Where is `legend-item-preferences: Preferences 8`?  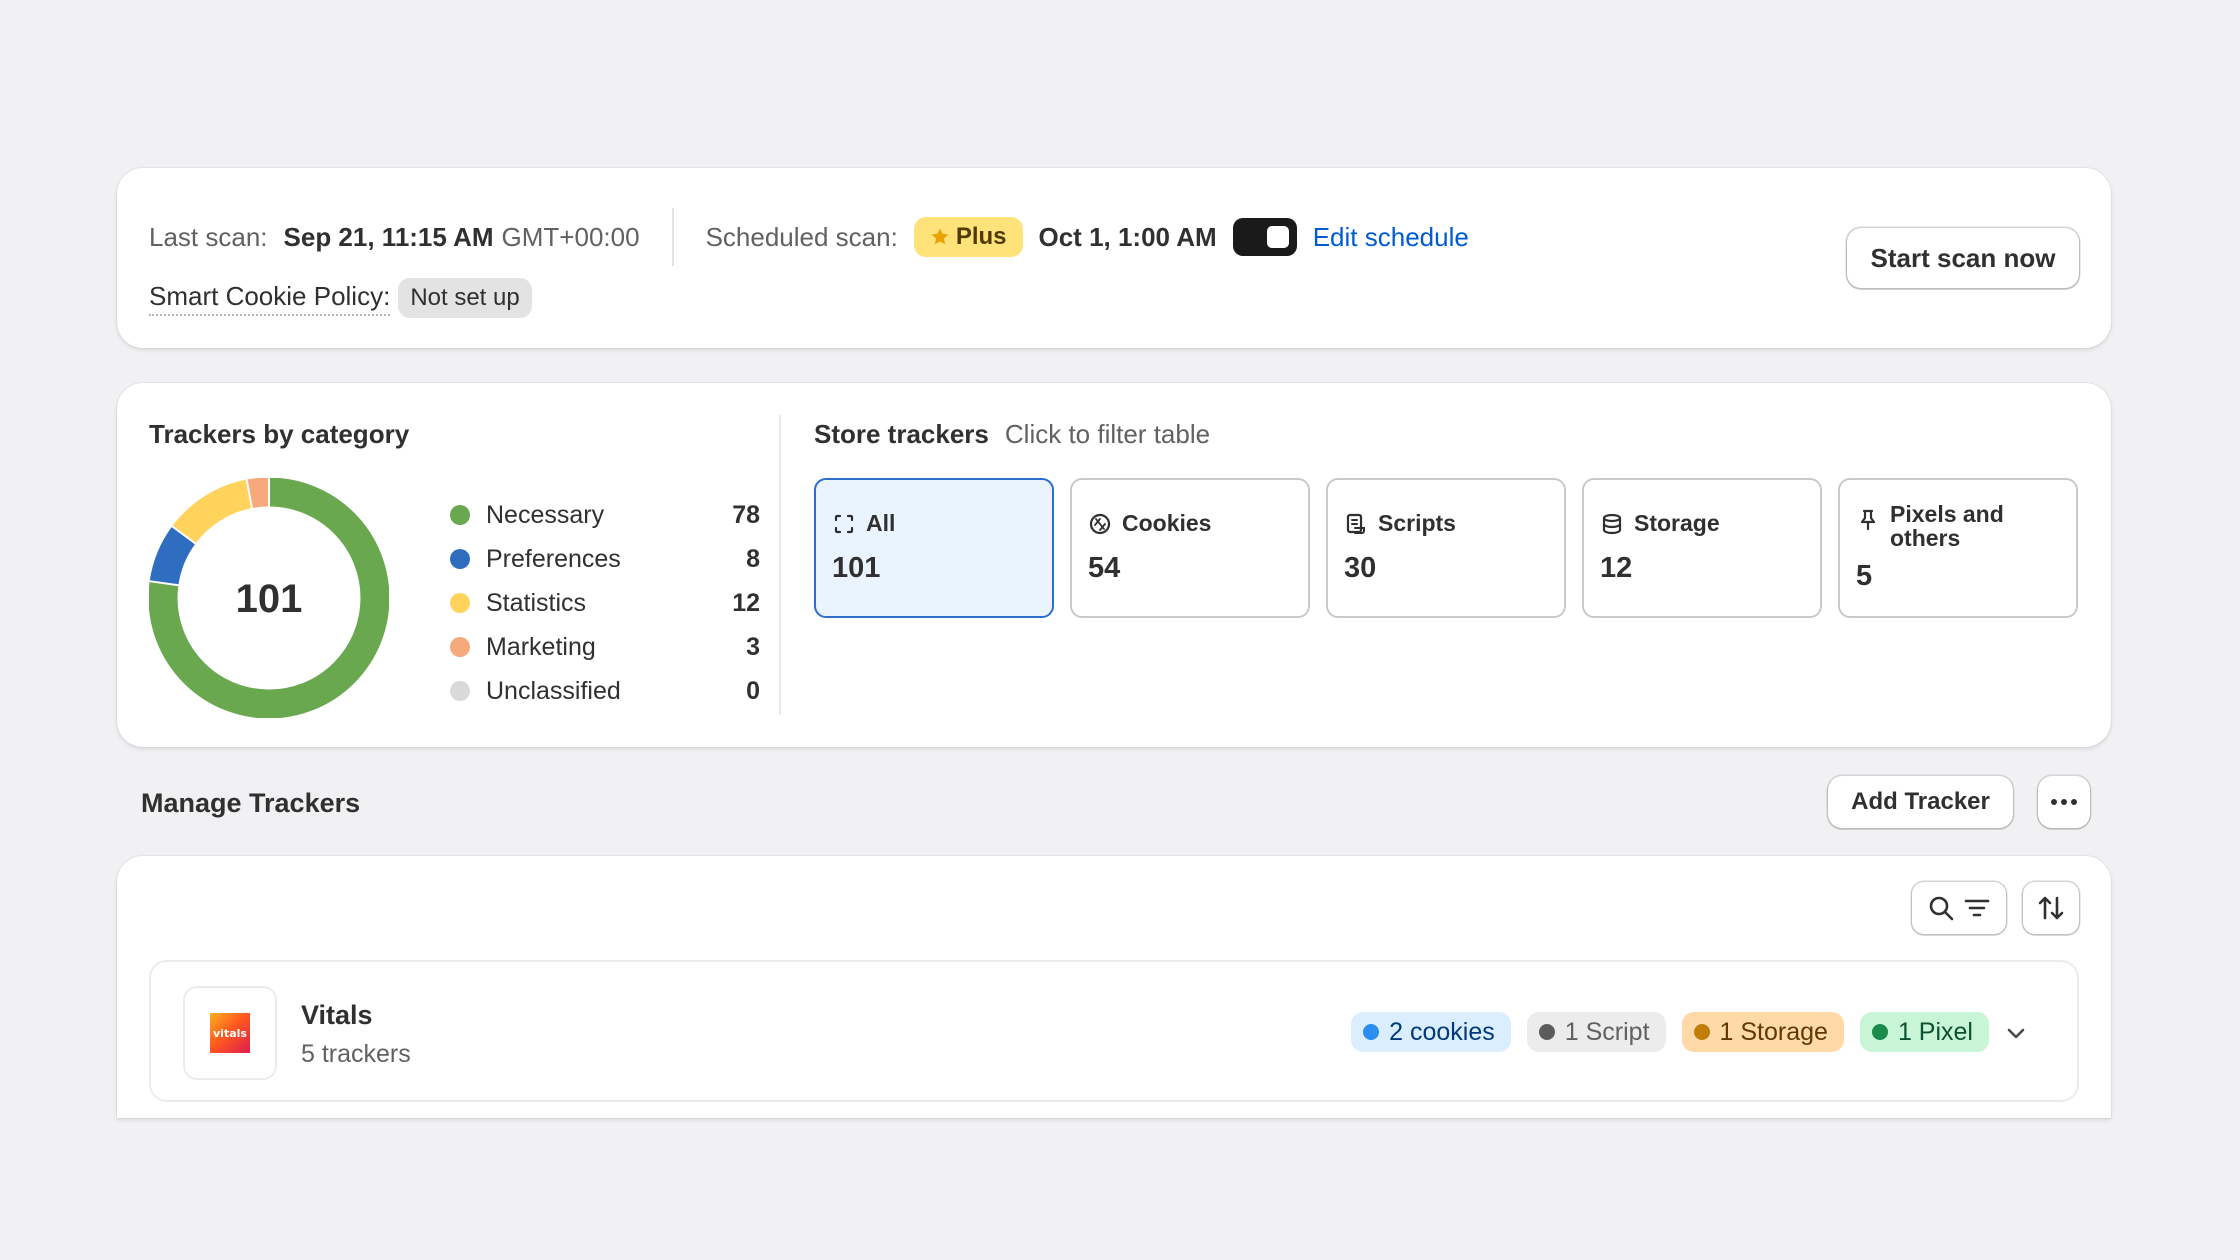 legend-item-preferences: Preferences 8 is located at coordinates (605, 559).